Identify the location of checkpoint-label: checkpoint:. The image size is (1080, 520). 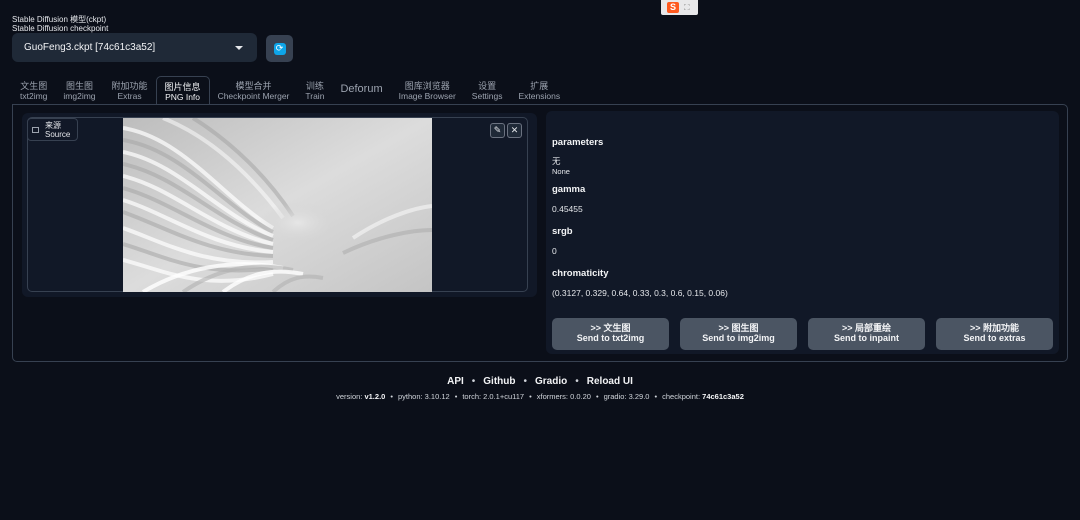
(681, 396).